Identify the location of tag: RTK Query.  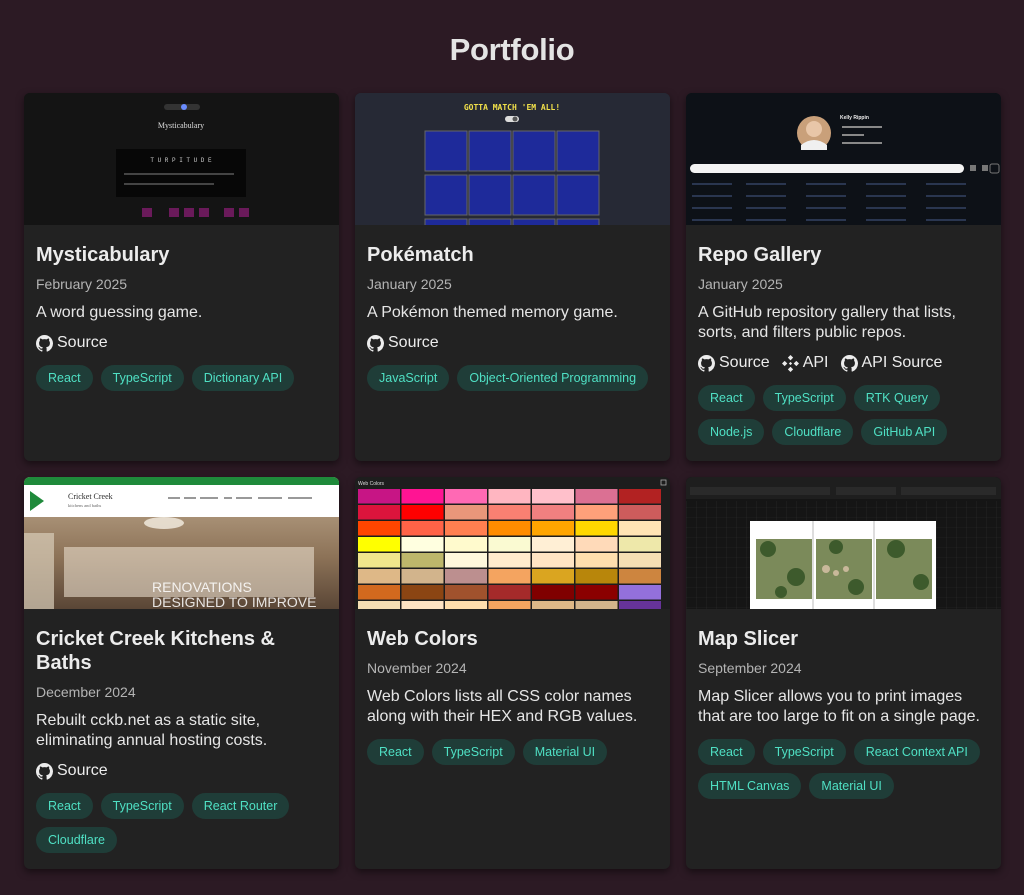
(897, 398).